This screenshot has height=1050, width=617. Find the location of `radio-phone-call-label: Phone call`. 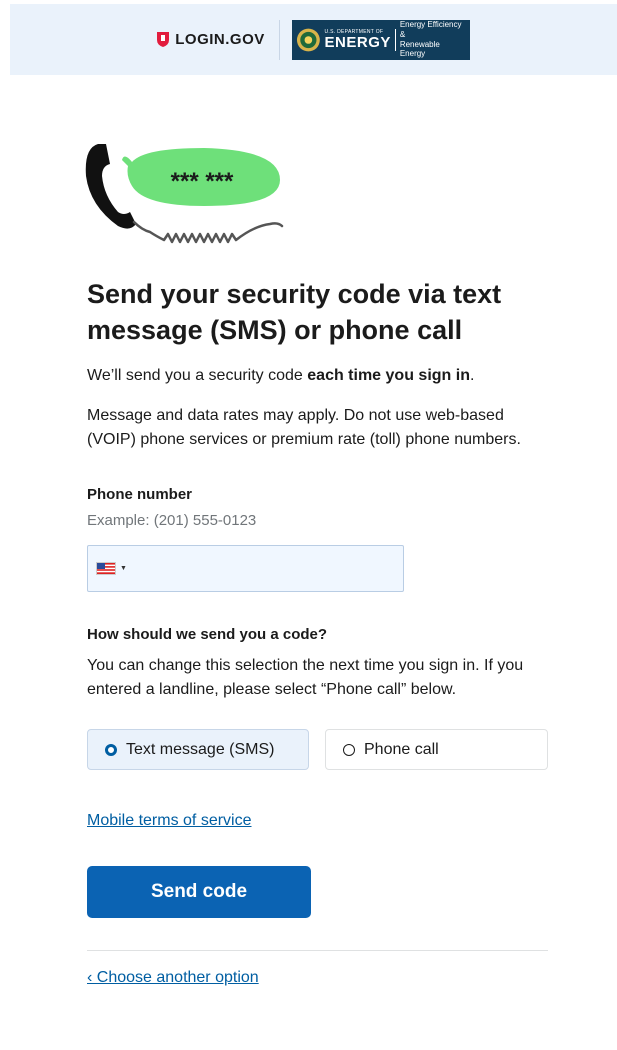

radio-phone-call-label: Phone call is located at coordinates (401, 749).